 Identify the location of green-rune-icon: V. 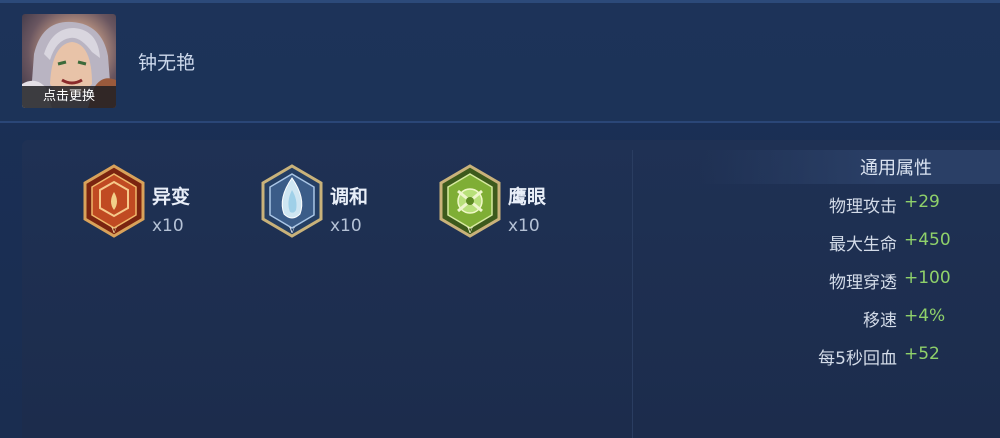
(470, 201).